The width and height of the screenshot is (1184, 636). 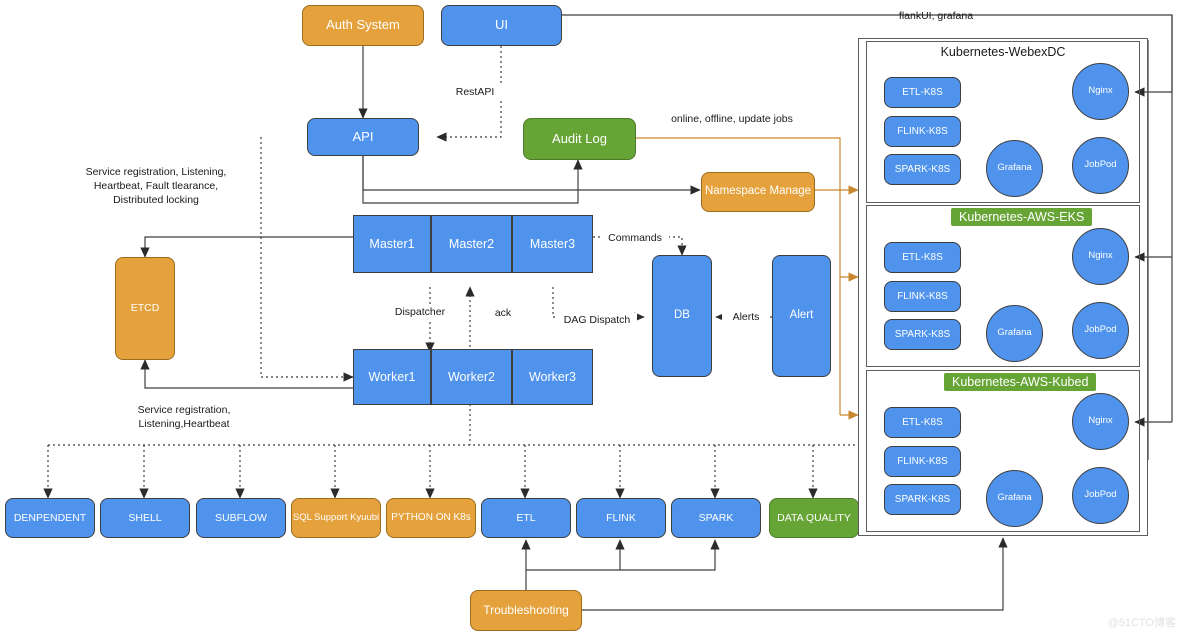 I want to click on node-auth-system: Auth System, so click(x=363, y=25).